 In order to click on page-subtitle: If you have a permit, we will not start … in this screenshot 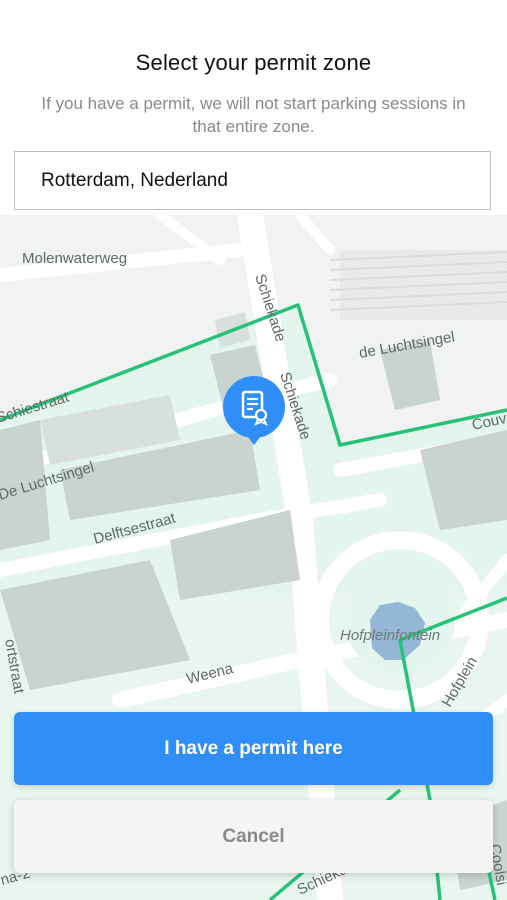, I will do `click(253, 115)`.